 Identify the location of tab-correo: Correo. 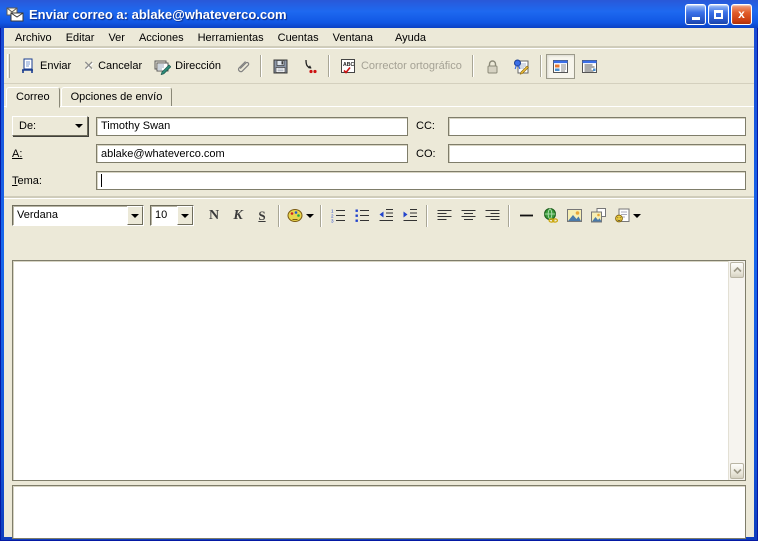
(33, 97).